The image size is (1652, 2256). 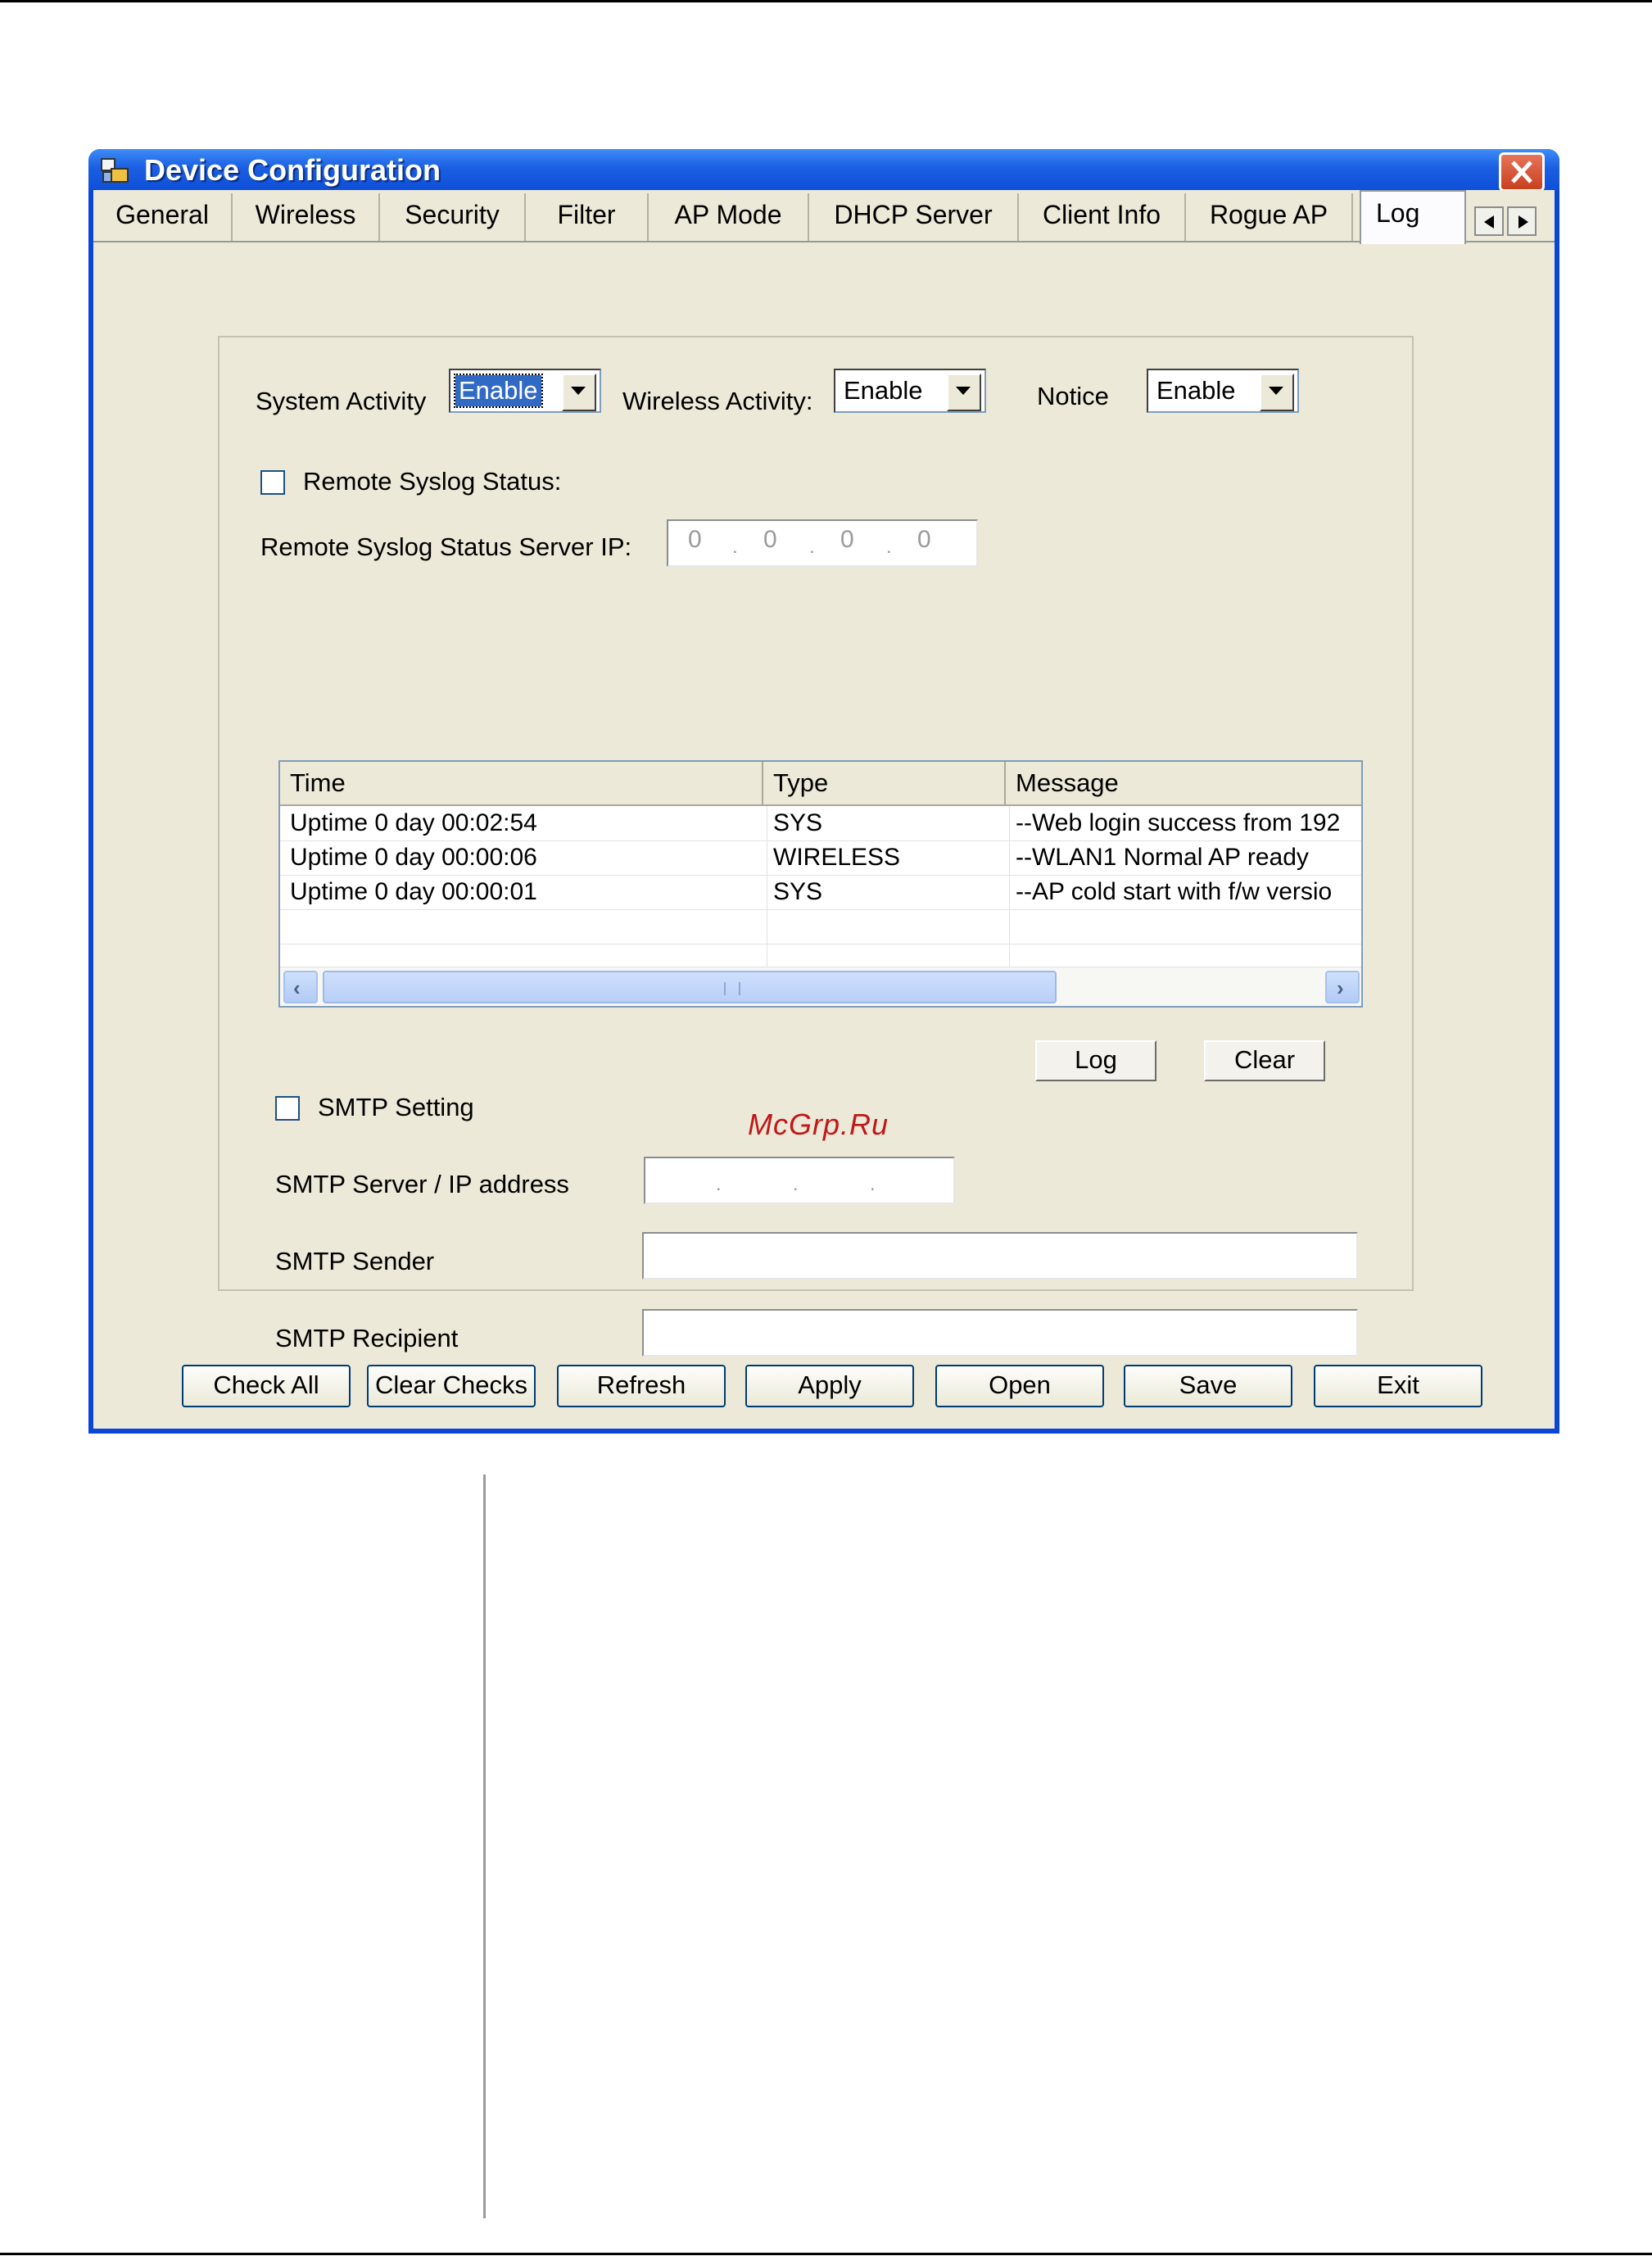 I want to click on page-bottom-rule, so click(x=826, y=2254).